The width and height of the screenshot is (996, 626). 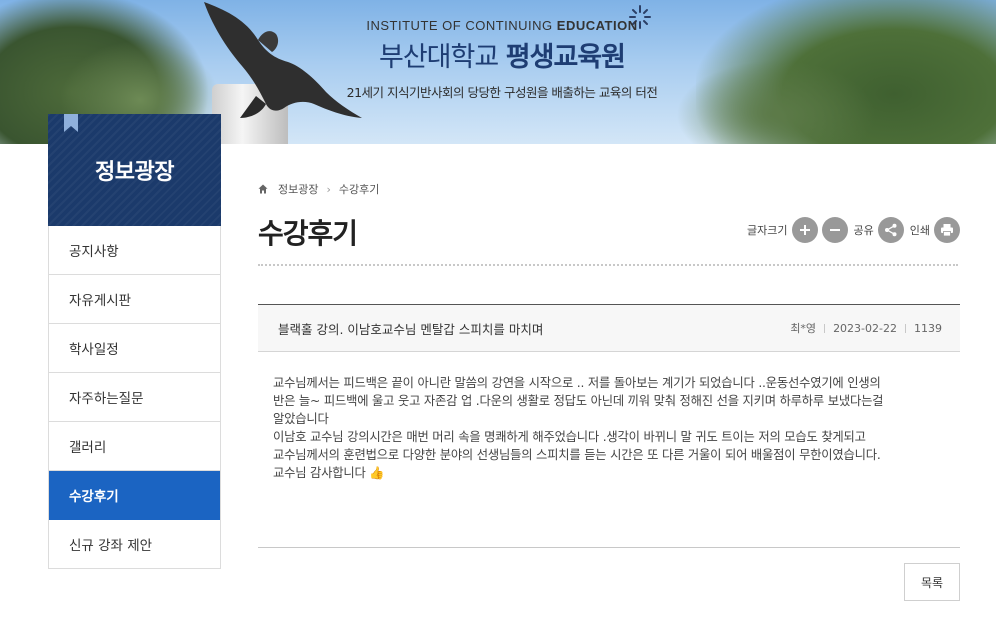 What do you see at coordinates (329, 473) in the screenshot?
I see `post-line: 교수님 감사합니다 👍` at bounding box center [329, 473].